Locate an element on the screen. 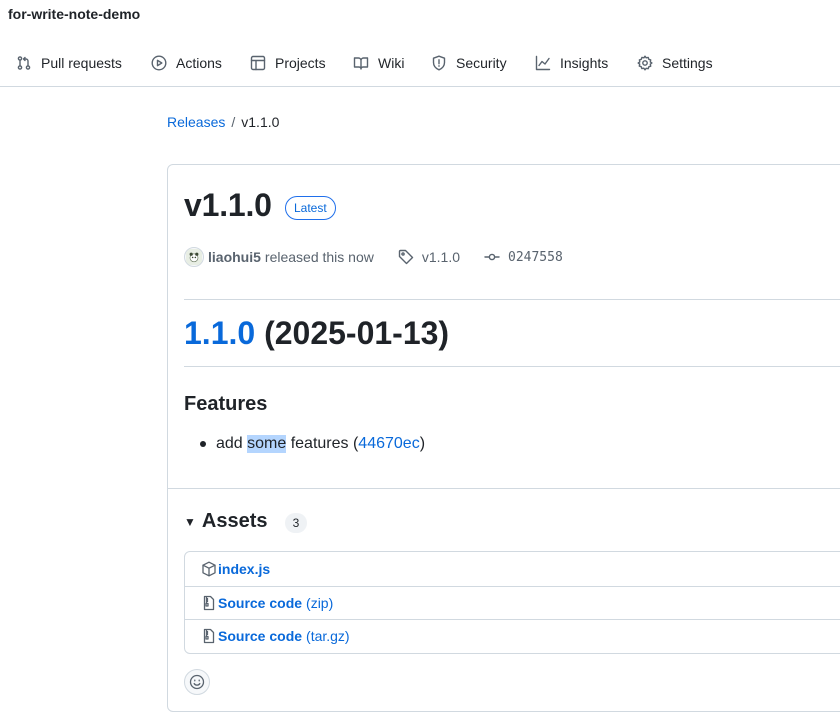 This screenshot has height=720, width=840. git-commit-icon is located at coordinates (492, 257).